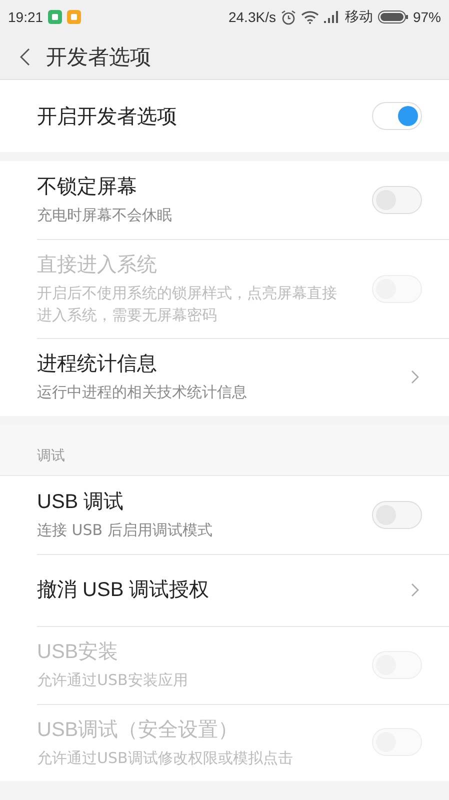 This screenshot has width=449, height=800. What do you see at coordinates (187, 304) in the screenshot?
I see `setting-description: 开启后不使用系统的锁屏样式，点亮屏幕直接进入系统，需要无屏幕密码` at bounding box center [187, 304].